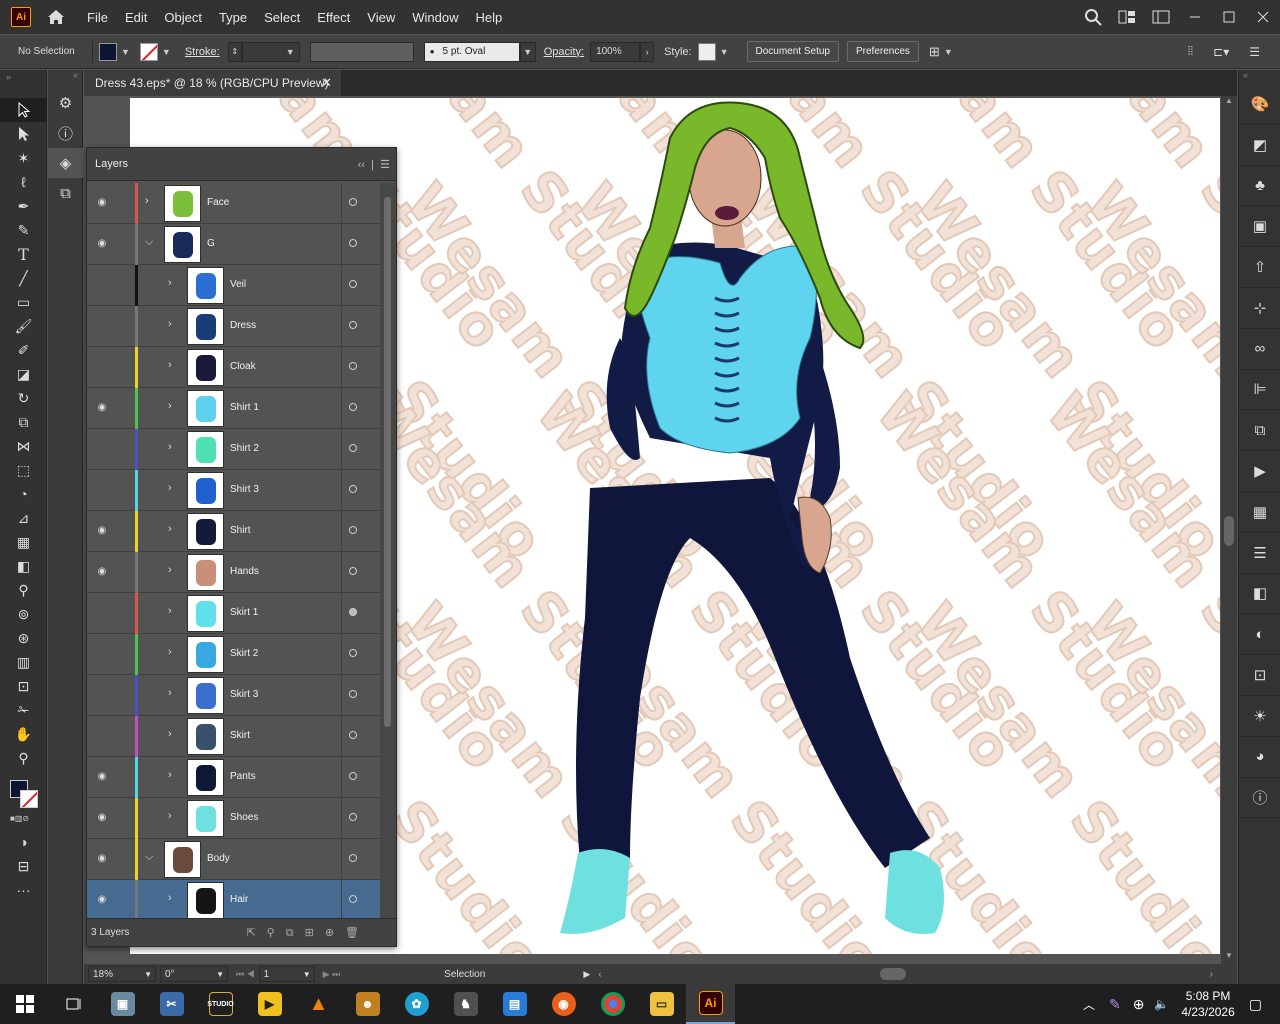  I want to click on swatches-icon: ▦, so click(1259, 512).